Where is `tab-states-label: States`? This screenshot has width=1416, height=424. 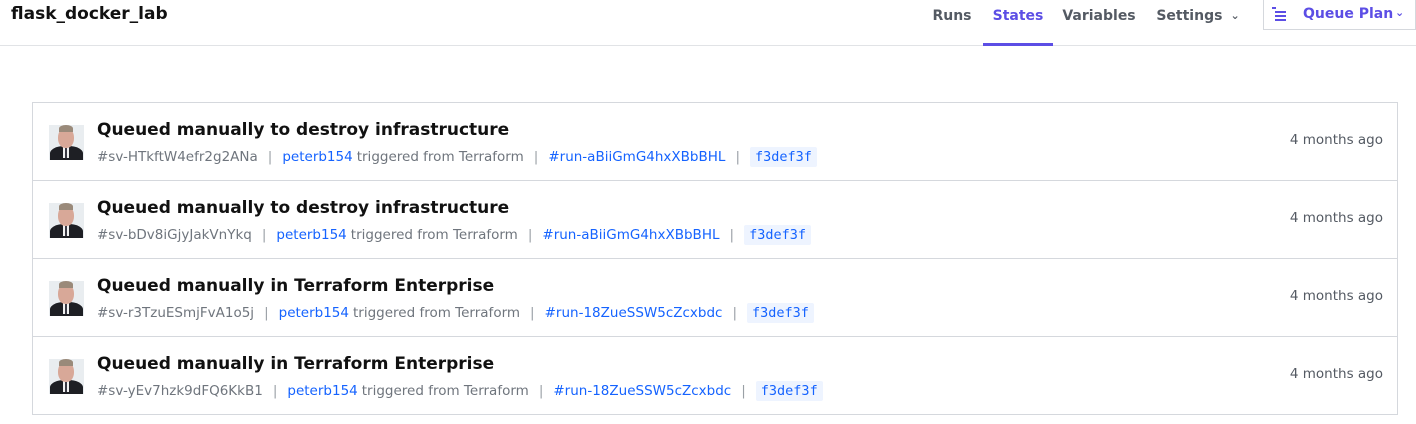
tab-states-label: States is located at coordinates (1018, 16).